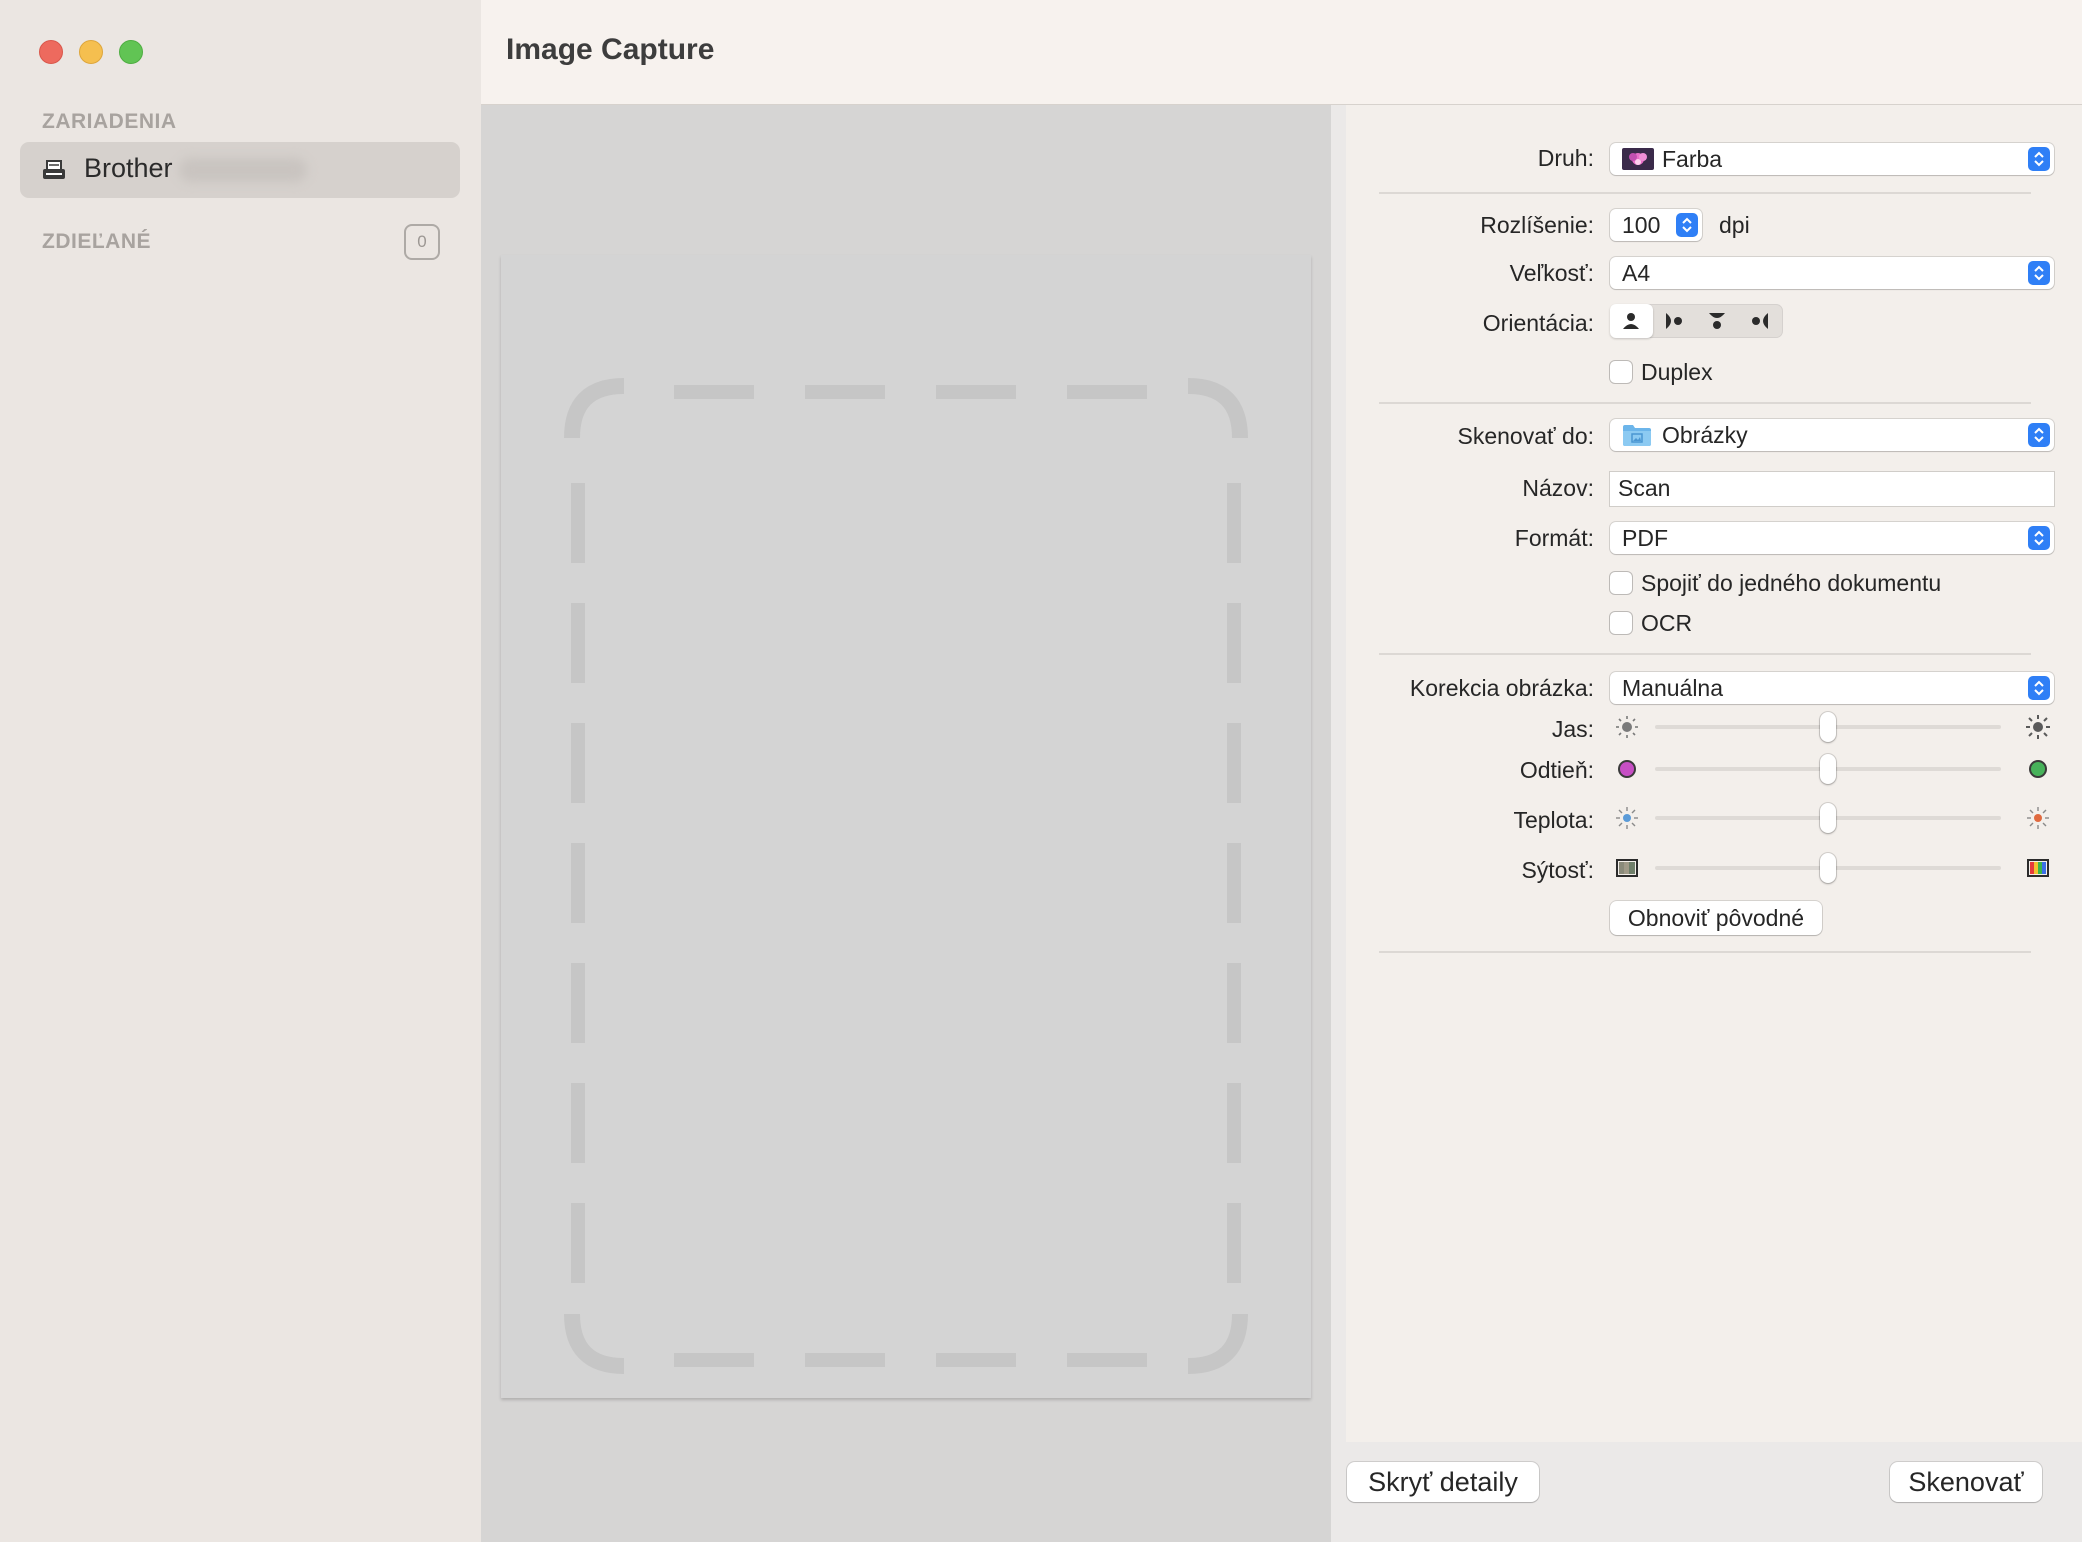 Image resolution: width=2082 pixels, height=1542 pixels. Describe the element at coordinates (1641, 225) in the screenshot. I see `resolution-value: 100` at that location.